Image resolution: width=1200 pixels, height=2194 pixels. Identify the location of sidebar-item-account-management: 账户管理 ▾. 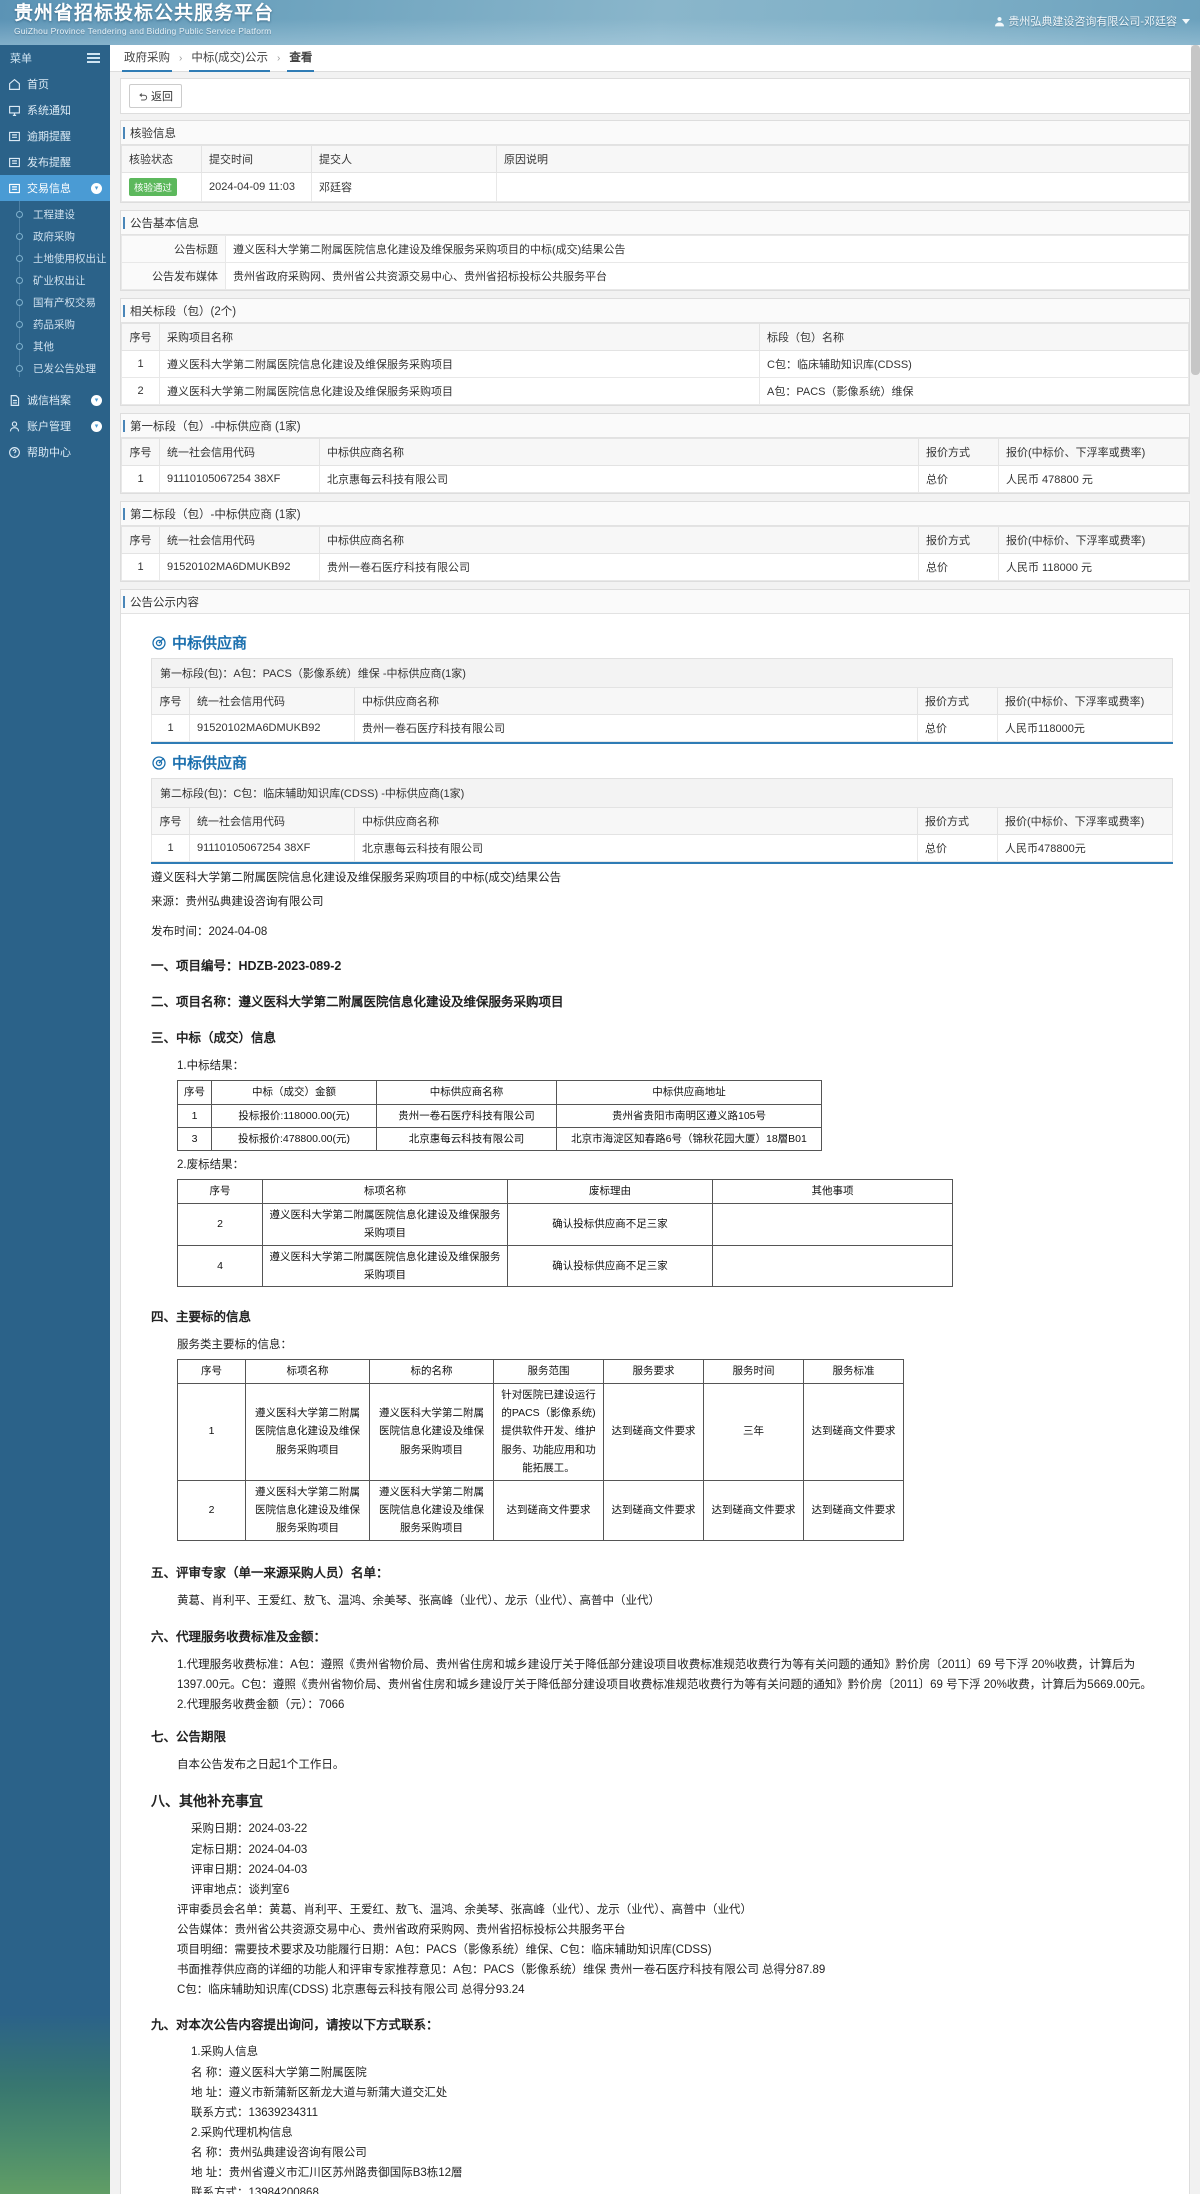
(55, 426).